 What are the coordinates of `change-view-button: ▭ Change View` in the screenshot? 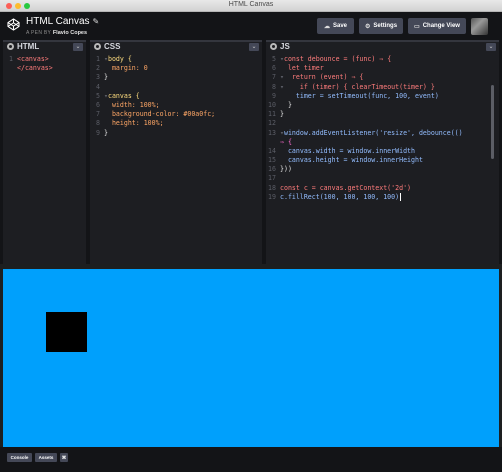 It's located at (437, 26).